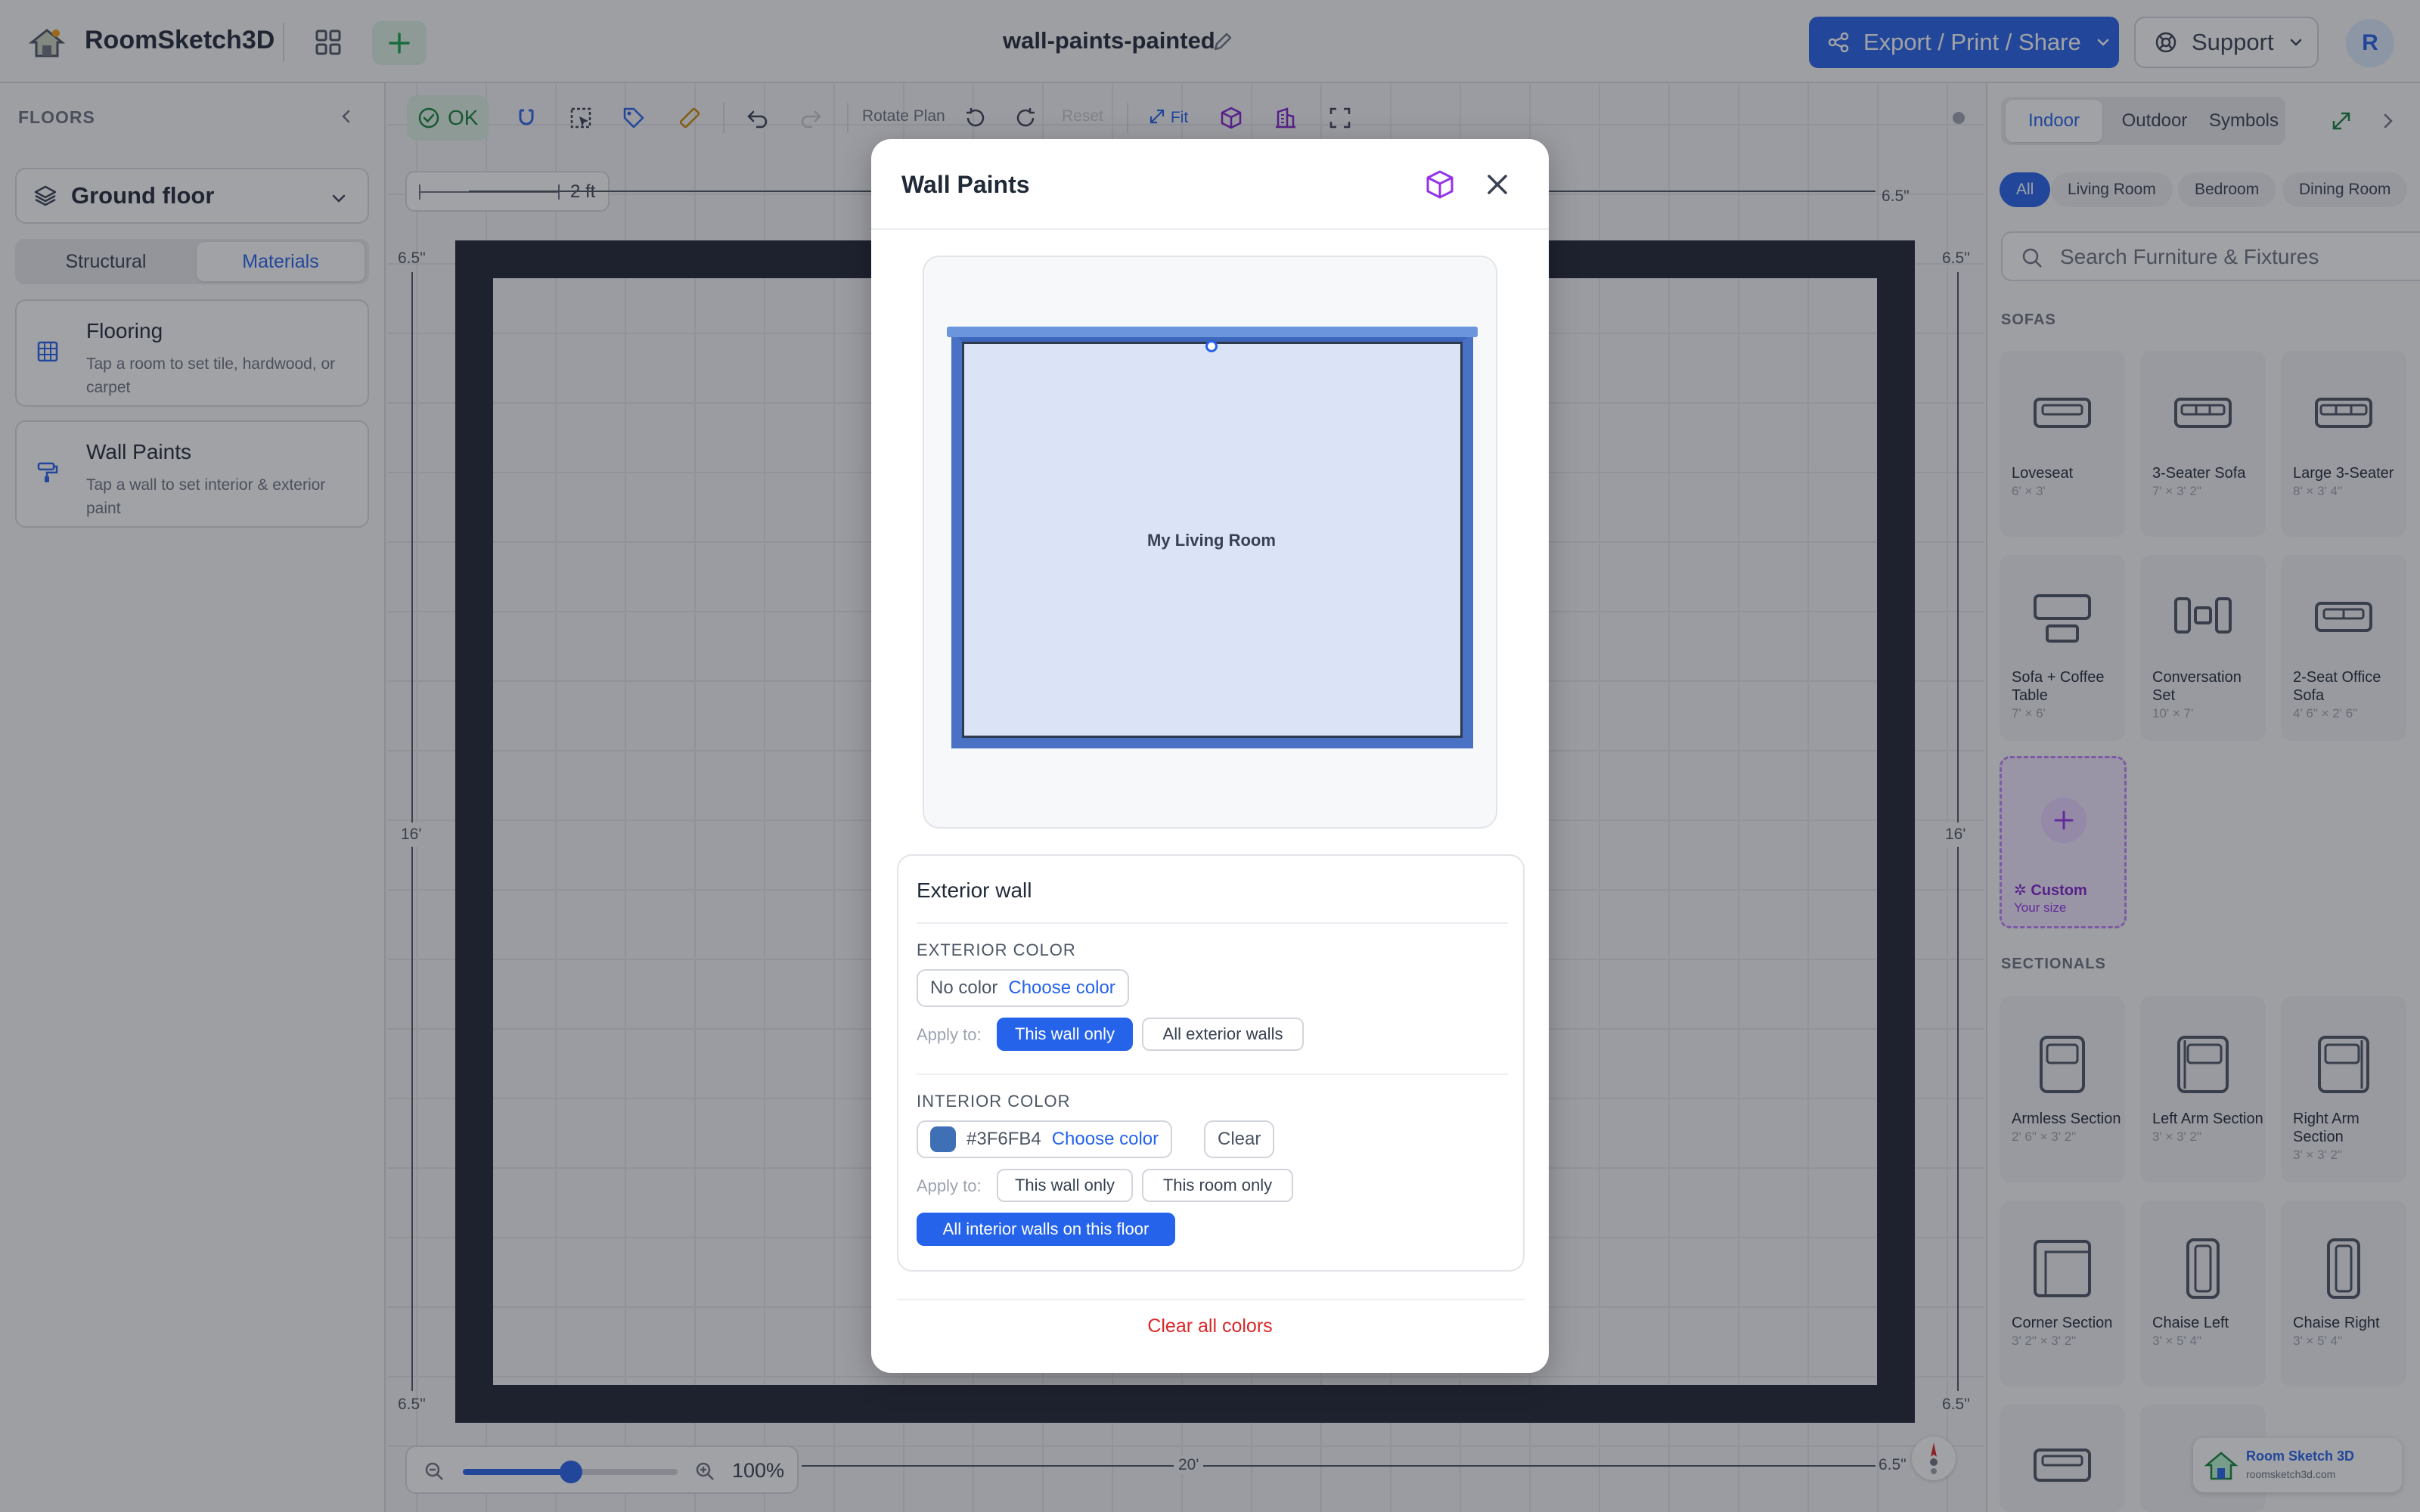 The image size is (2420, 1512). I want to click on exterior-choose-color-link: Choose color, so click(1061, 989).